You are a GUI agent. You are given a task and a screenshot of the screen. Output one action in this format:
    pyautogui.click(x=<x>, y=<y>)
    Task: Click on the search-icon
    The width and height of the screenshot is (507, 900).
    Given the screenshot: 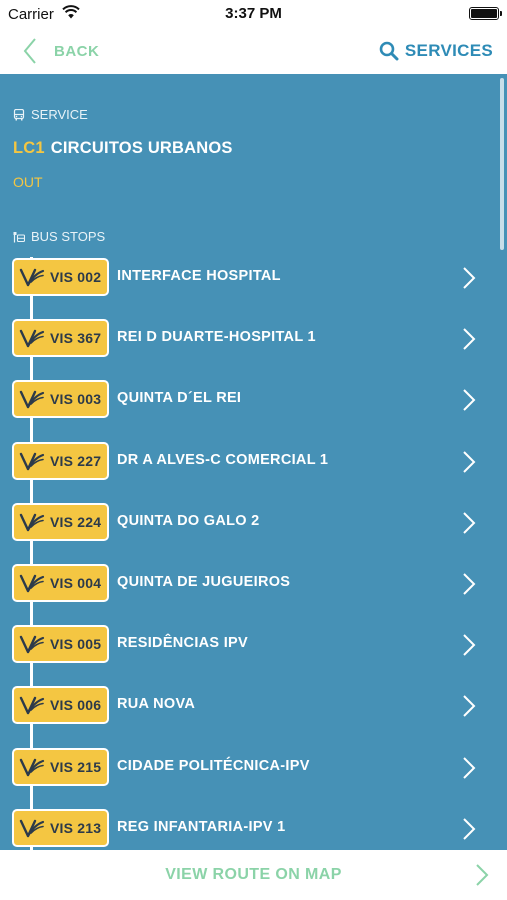 What is the action you would take?
    pyautogui.click(x=389, y=51)
    